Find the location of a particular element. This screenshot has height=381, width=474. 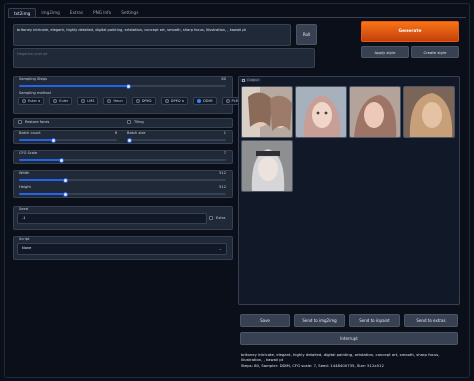

sampler-label: DDIM is located at coordinates (208, 101).